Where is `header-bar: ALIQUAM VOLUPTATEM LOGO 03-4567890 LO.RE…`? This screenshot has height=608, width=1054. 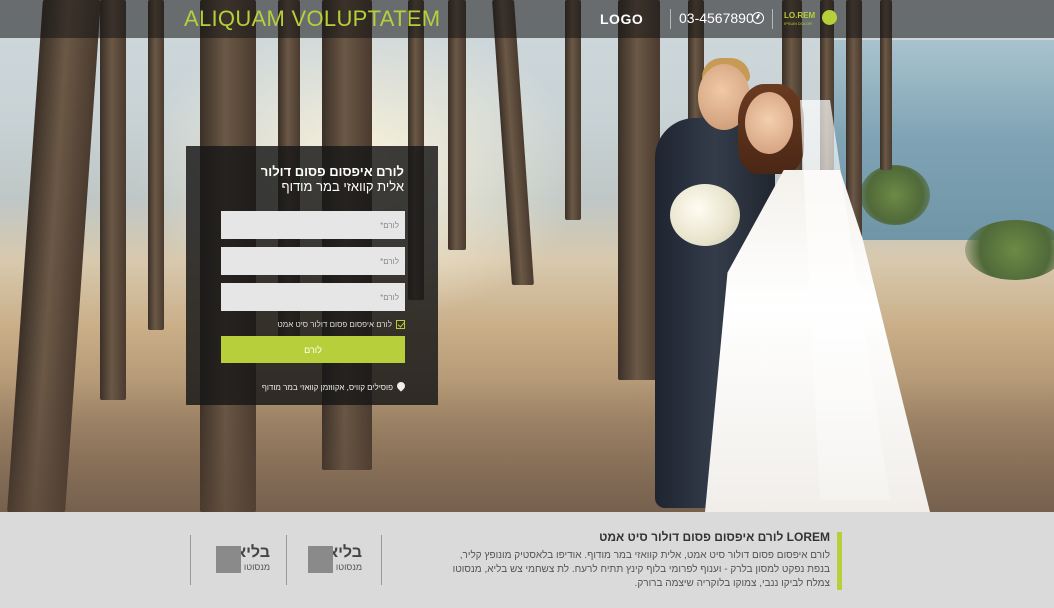
header-bar: ALIQUAM VOLUPTATEM LOGO 03-4567890 LO.RE… is located at coordinates (527, 19).